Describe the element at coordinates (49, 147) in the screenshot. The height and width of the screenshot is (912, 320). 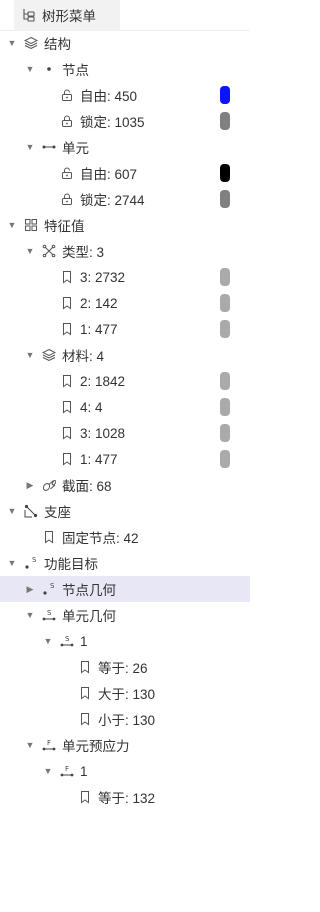
I see `element-line-icon` at that location.